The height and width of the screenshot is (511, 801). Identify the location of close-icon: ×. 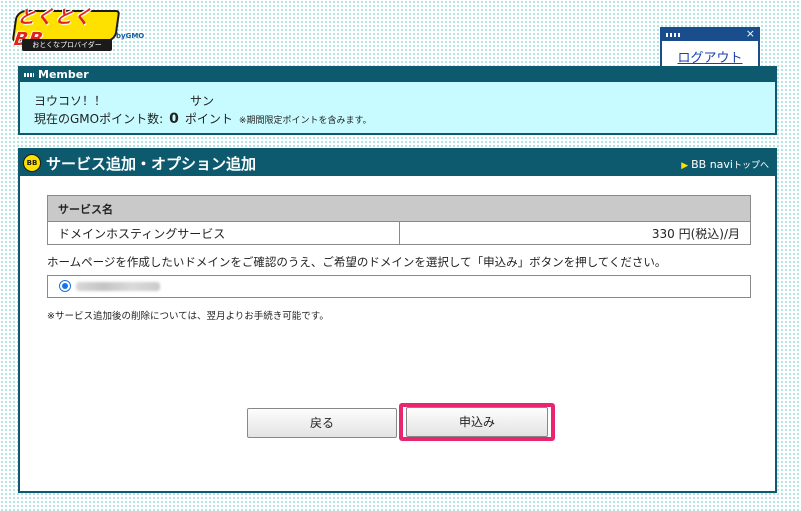
(750, 34).